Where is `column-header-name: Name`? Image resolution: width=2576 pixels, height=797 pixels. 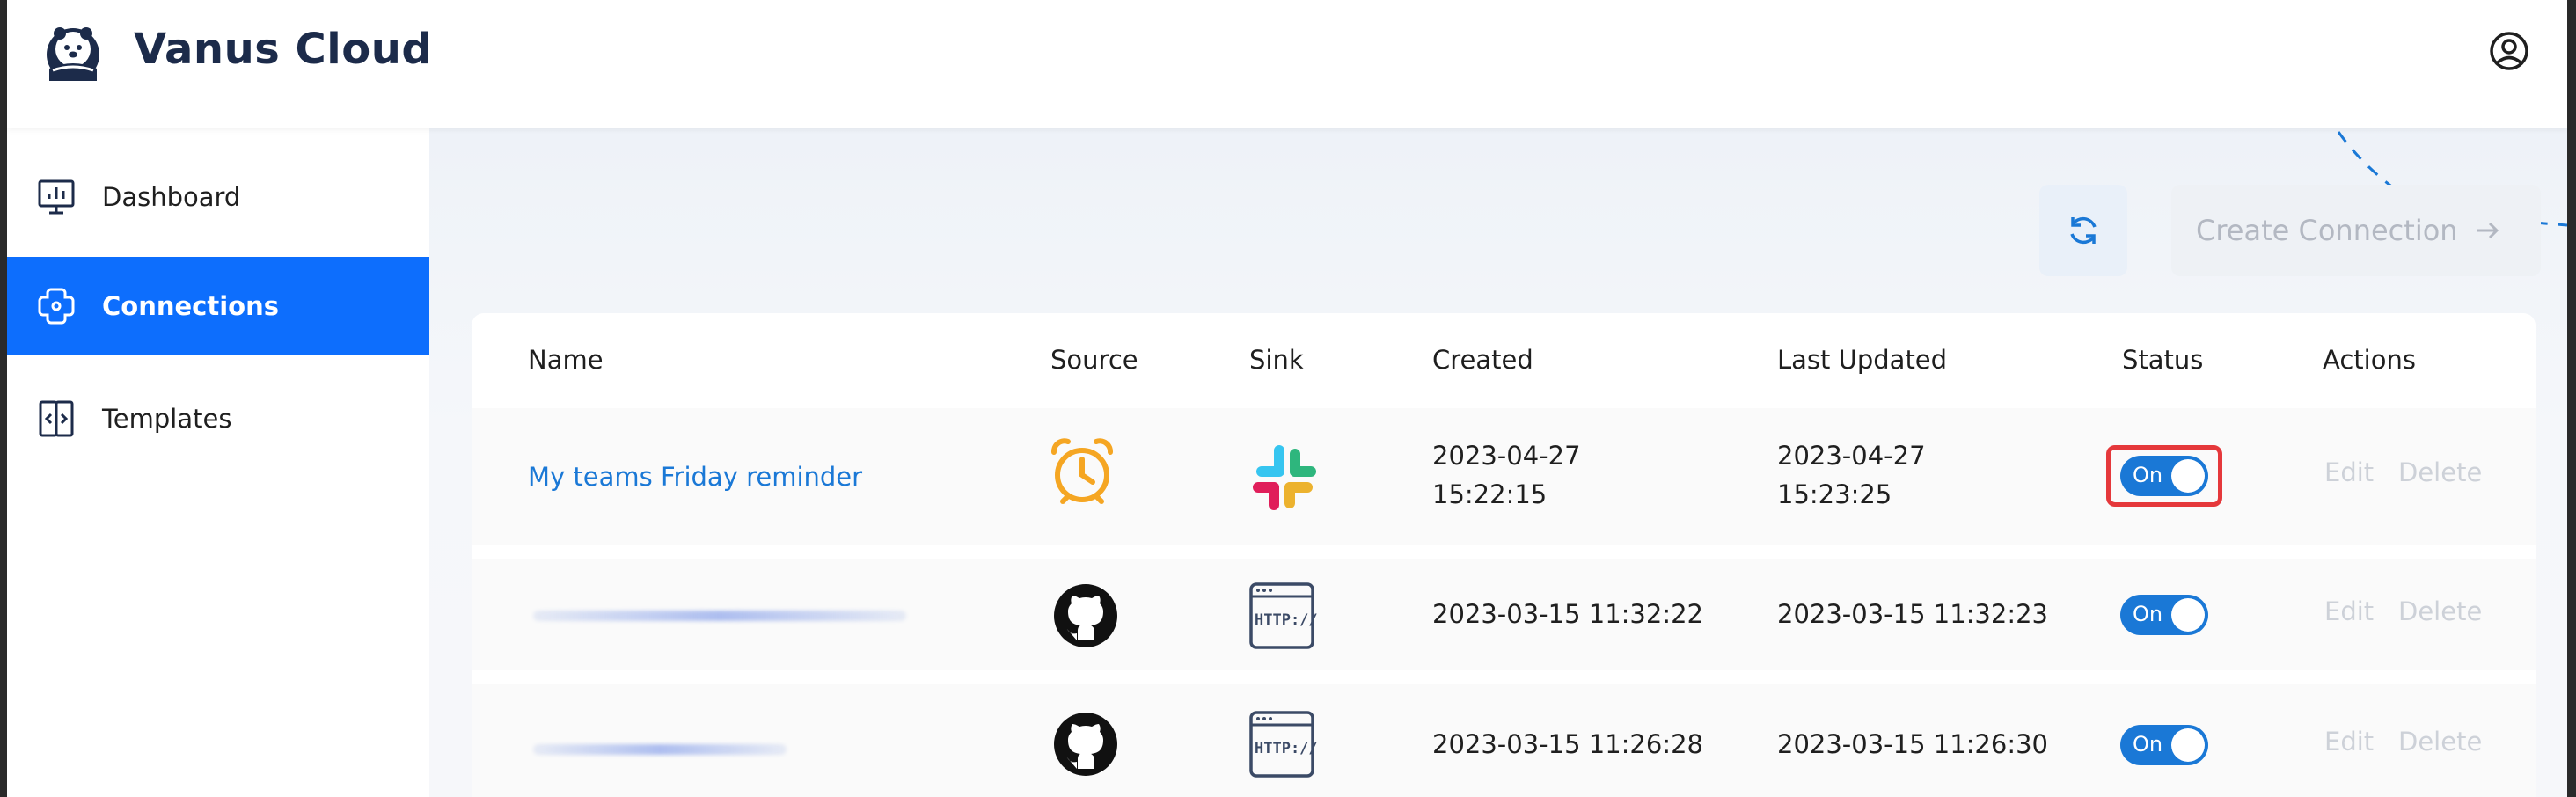 column-header-name: Name is located at coordinates (566, 360).